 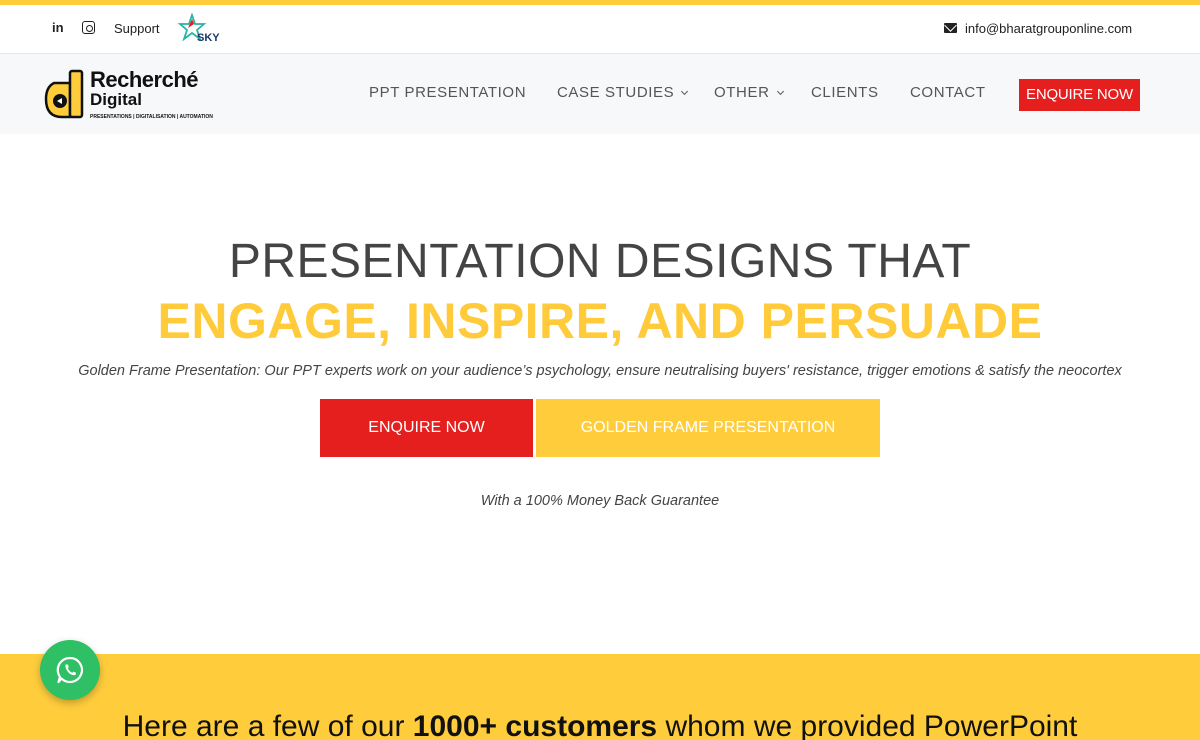 I want to click on enquire-now-button: ENQUIRE NOW, so click(x=426, y=428).